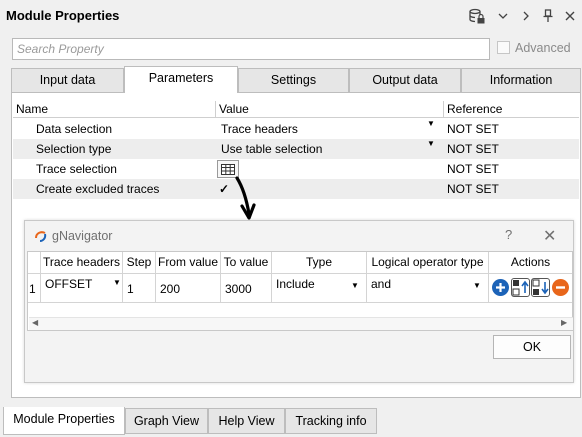 The height and width of the screenshot is (437, 582). I want to click on checkmark-icon: ✓, so click(224, 189).